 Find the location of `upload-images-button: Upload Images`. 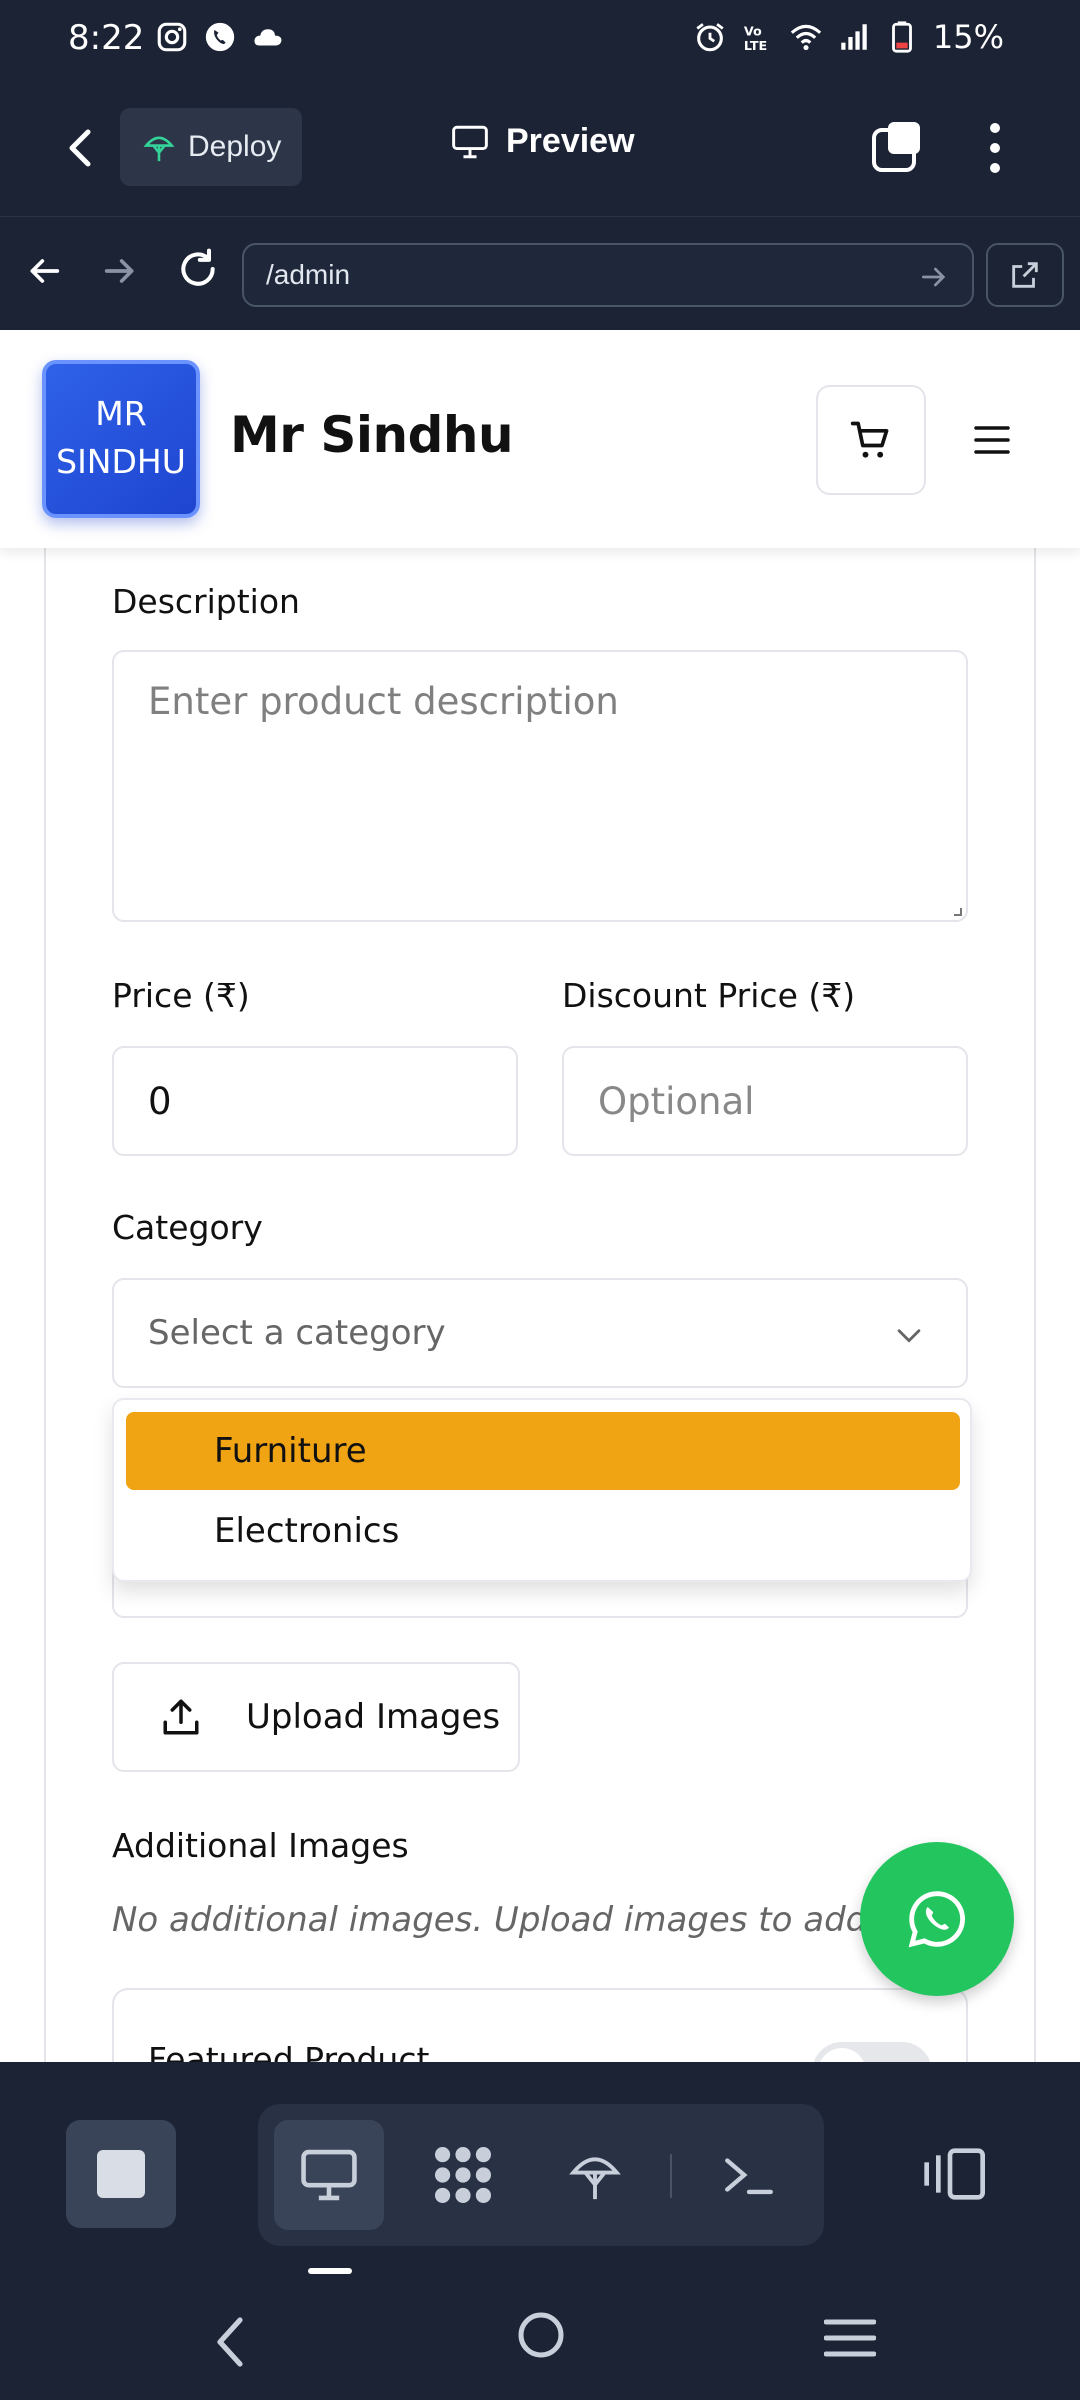

upload-images-button: Upload Images is located at coordinates (316, 1717).